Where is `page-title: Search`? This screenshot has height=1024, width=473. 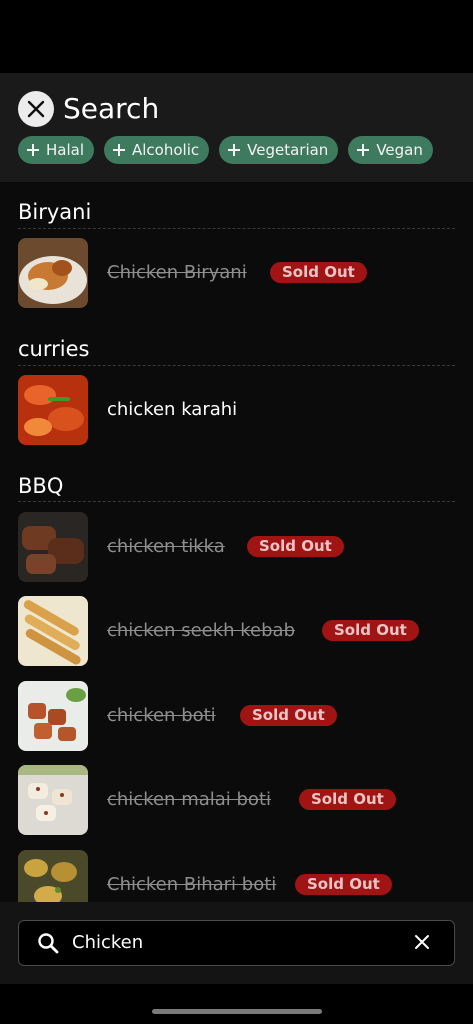 page-title: Search is located at coordinates (111, 108).